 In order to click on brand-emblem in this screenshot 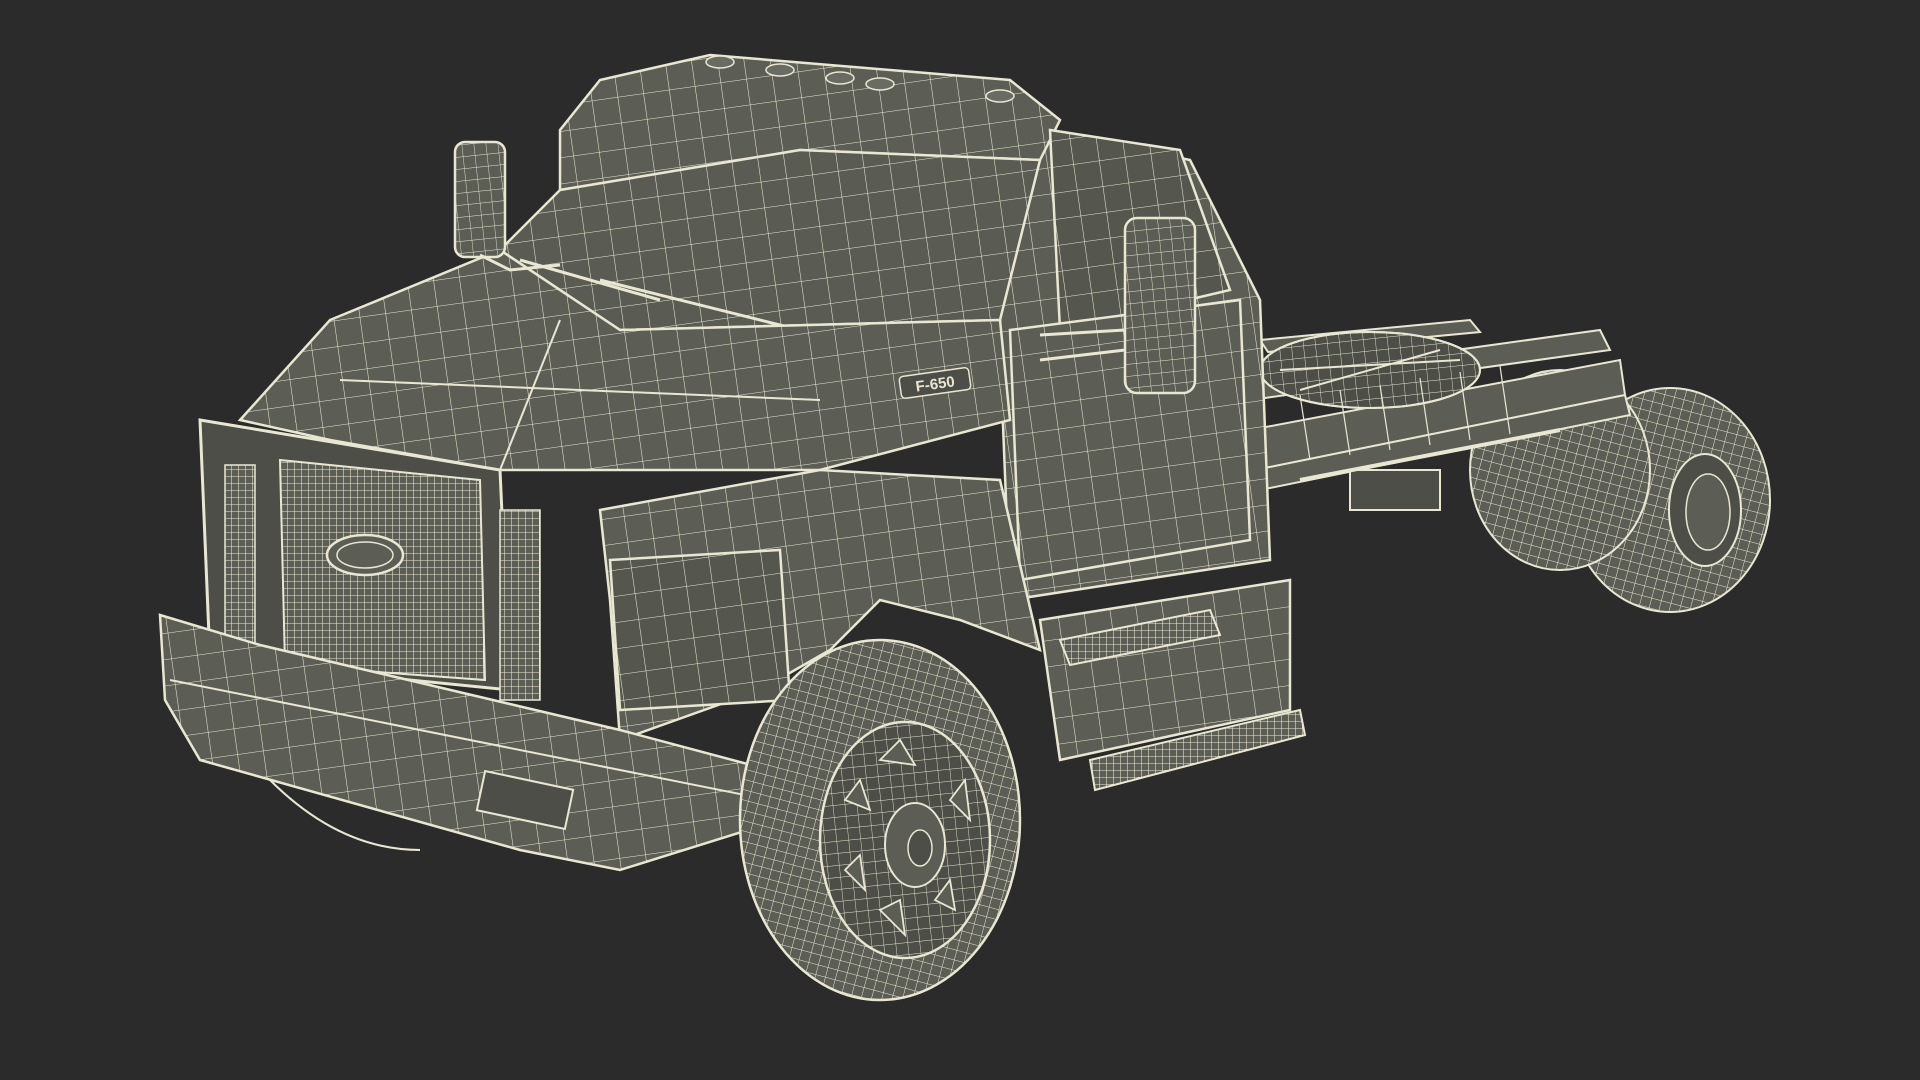, I will do `click(365, 555)`.